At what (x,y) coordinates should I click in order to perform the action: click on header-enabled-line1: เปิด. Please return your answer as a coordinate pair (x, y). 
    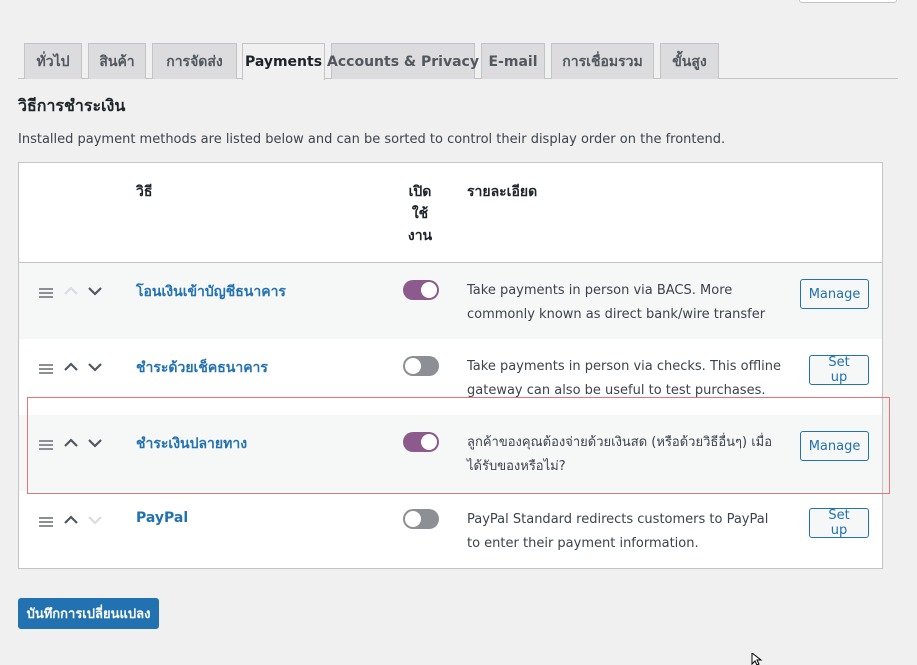
    Looking at the image, I should click on (420, 192).